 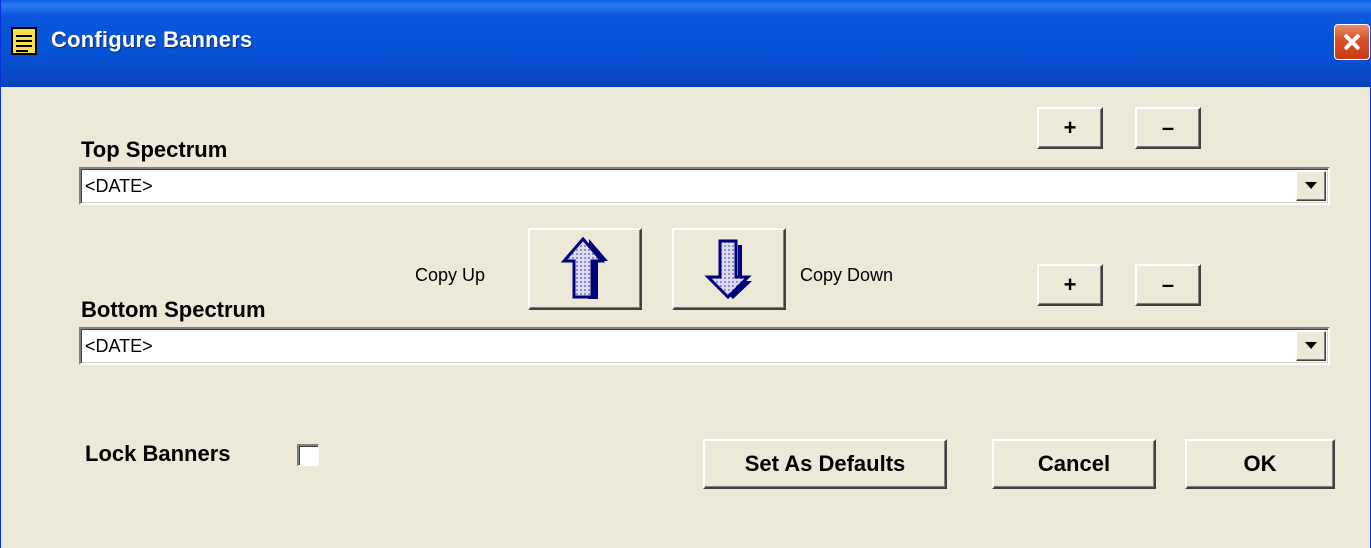 I want to click on close-icon, so click(x=1352, y=42).